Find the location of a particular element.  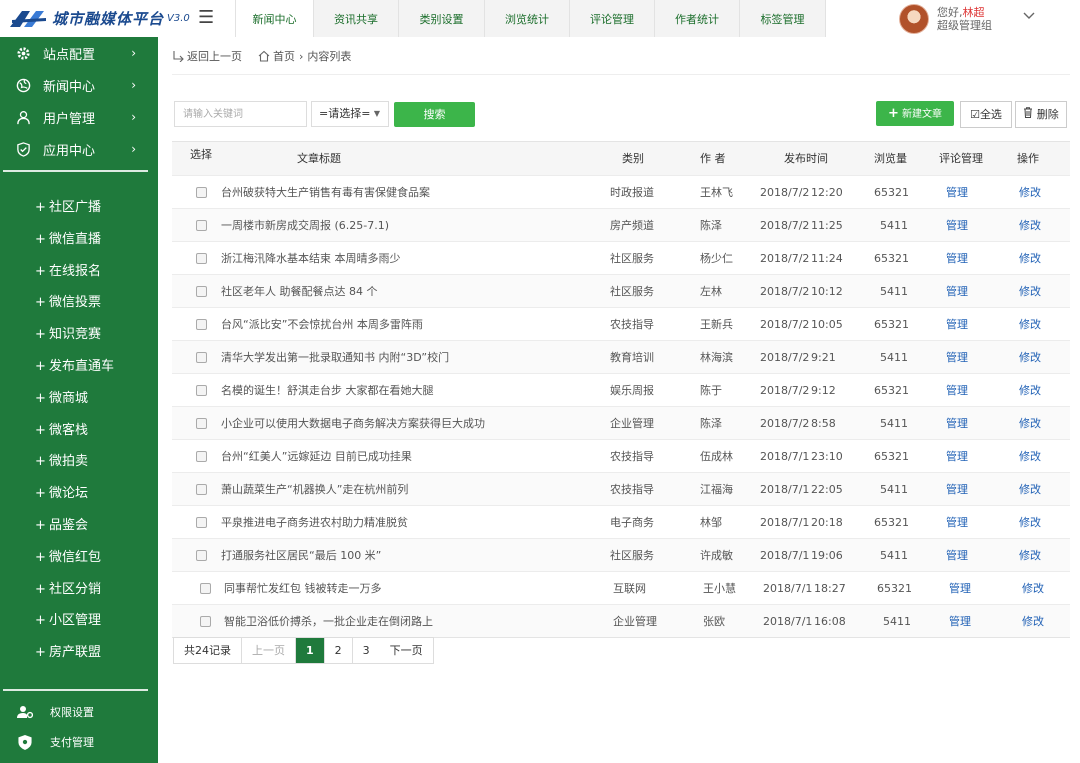

sidebar-item: + 微信红包 is located at coordinates (68, 558).